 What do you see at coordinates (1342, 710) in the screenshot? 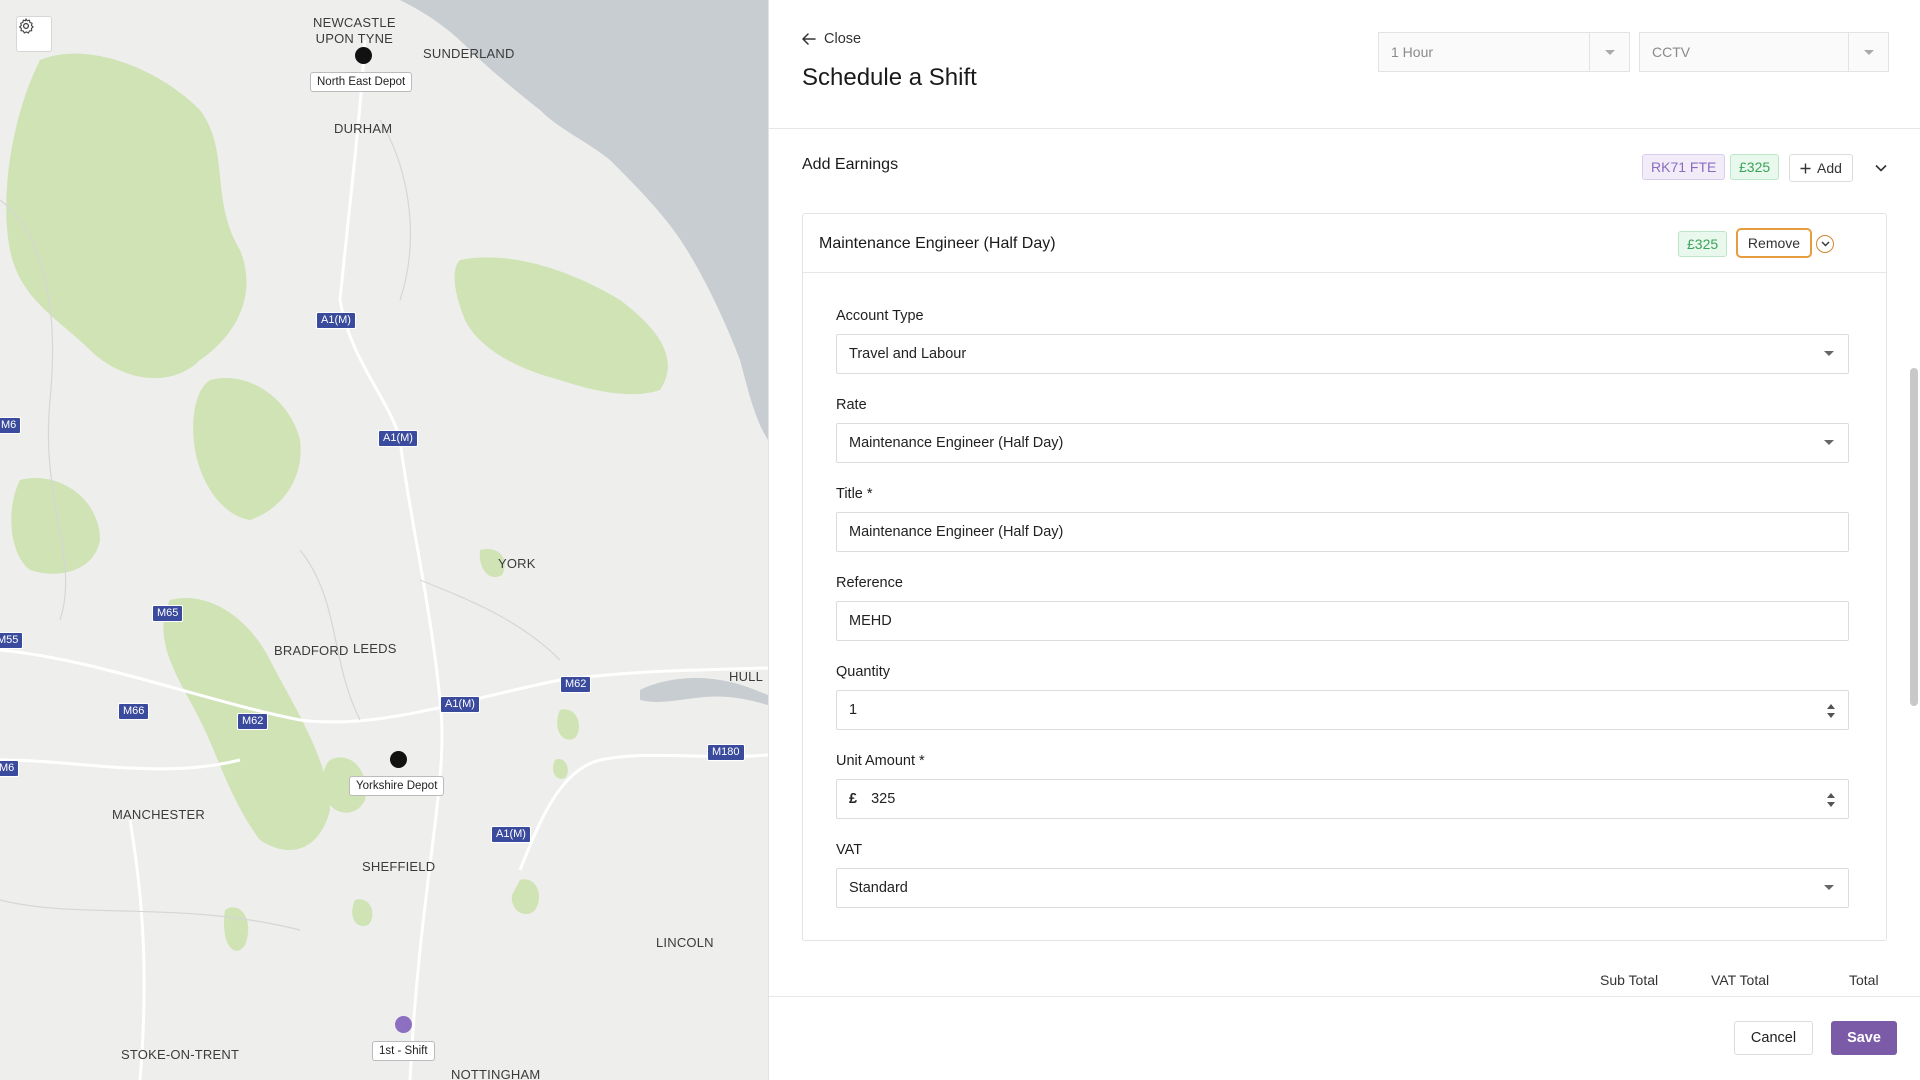
I see `quantity-stepper: 1` at bounding box center [1342, 710].